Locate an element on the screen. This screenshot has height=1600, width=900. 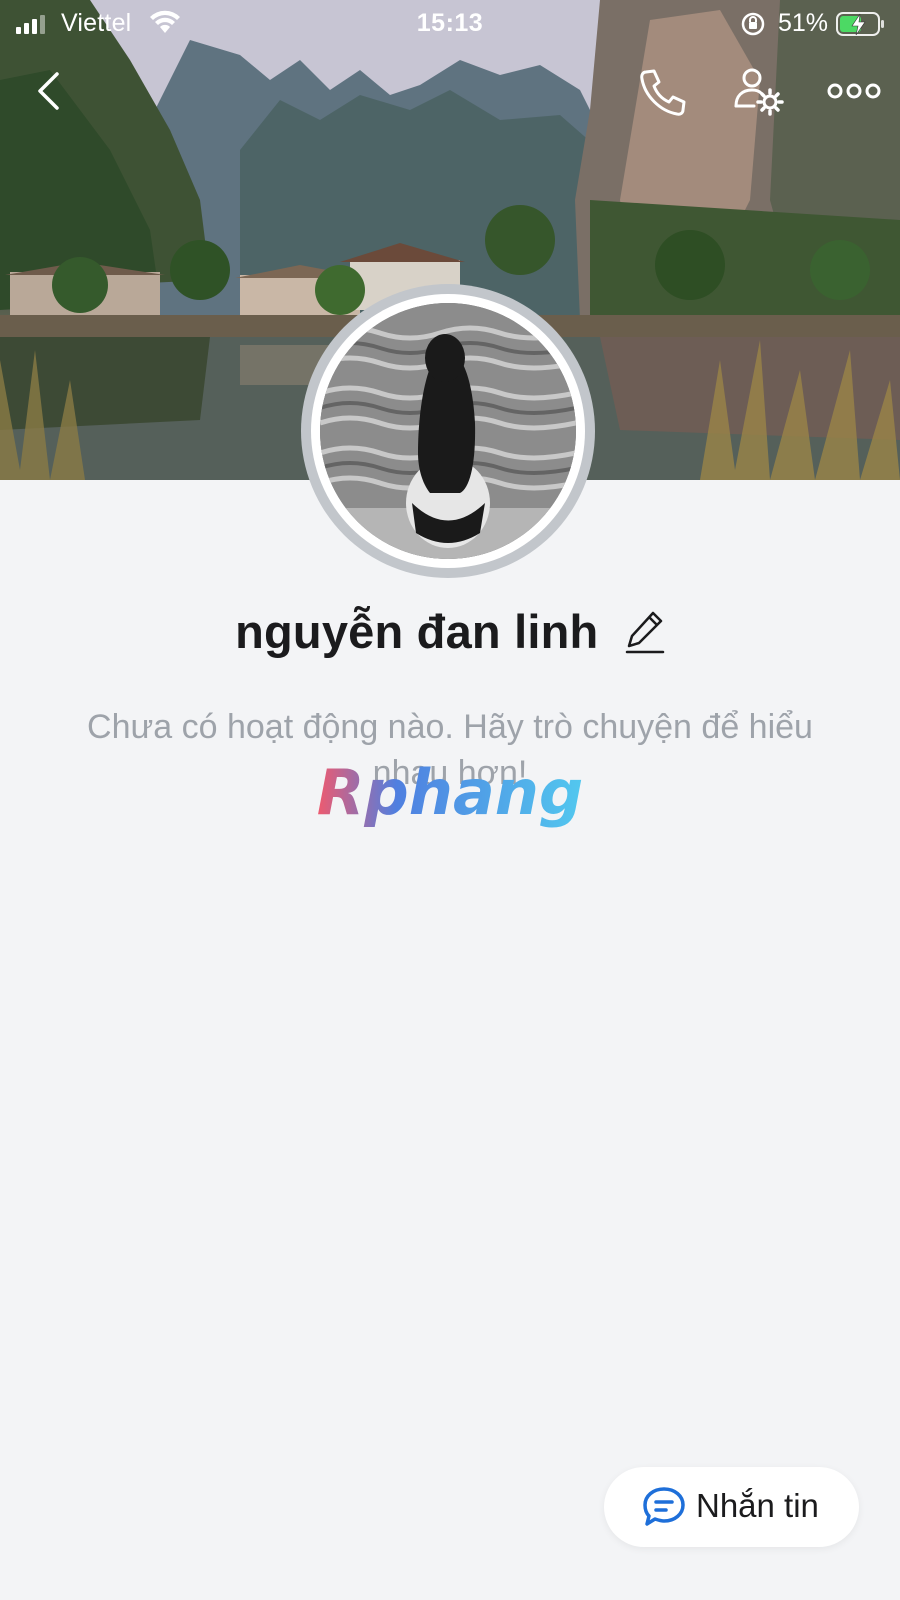
back-icon is located at coordinates (48, 91).